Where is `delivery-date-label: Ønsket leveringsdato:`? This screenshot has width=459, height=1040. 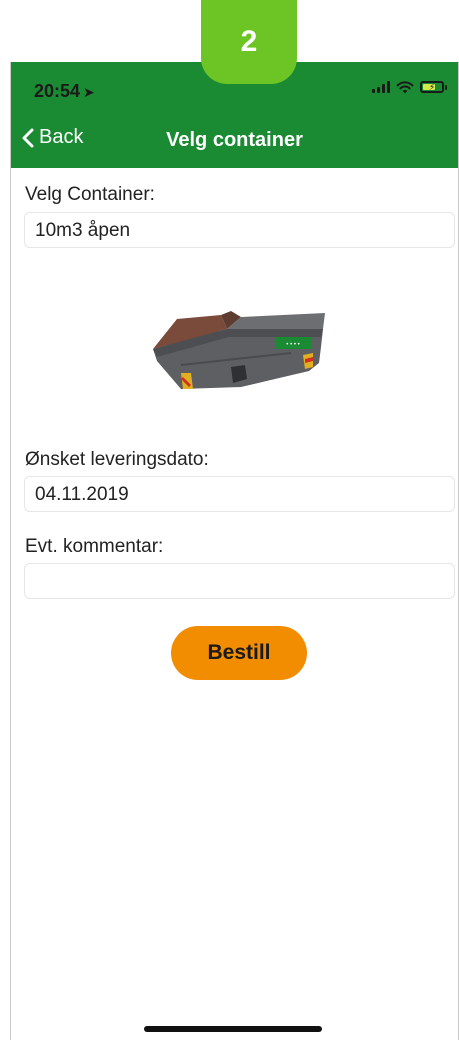 delivery-date-label: Ønsket leveringsdato: is located at coordinates (117, 459).